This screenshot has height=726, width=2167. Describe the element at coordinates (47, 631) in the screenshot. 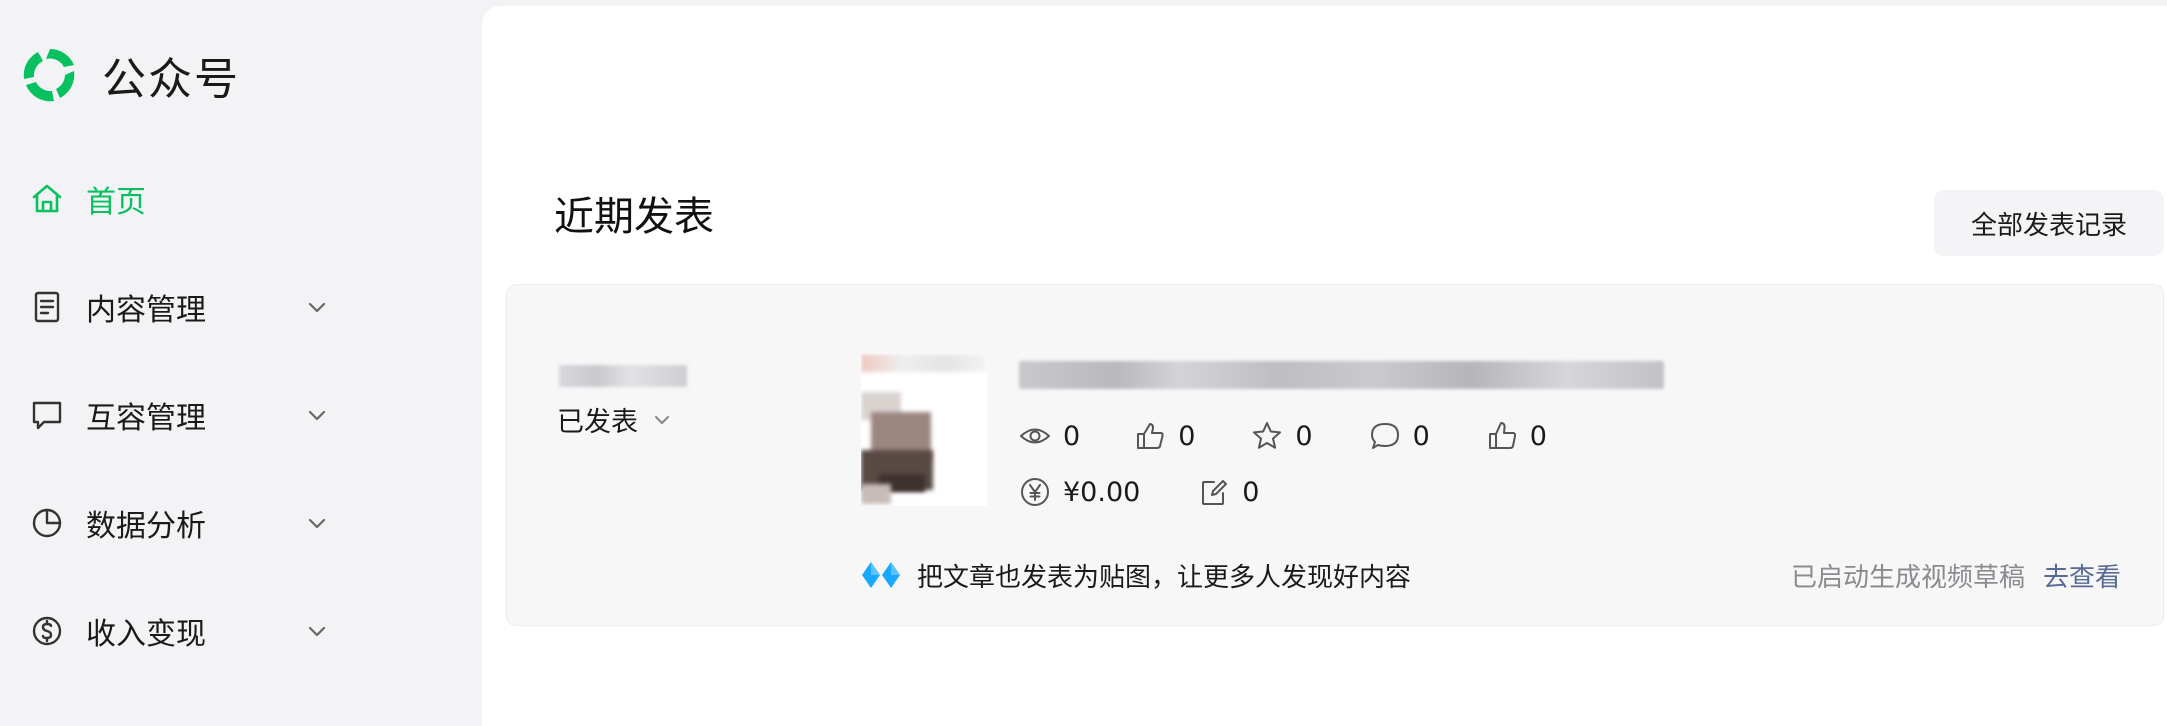

I see `dollar-circle-icon` at that location.